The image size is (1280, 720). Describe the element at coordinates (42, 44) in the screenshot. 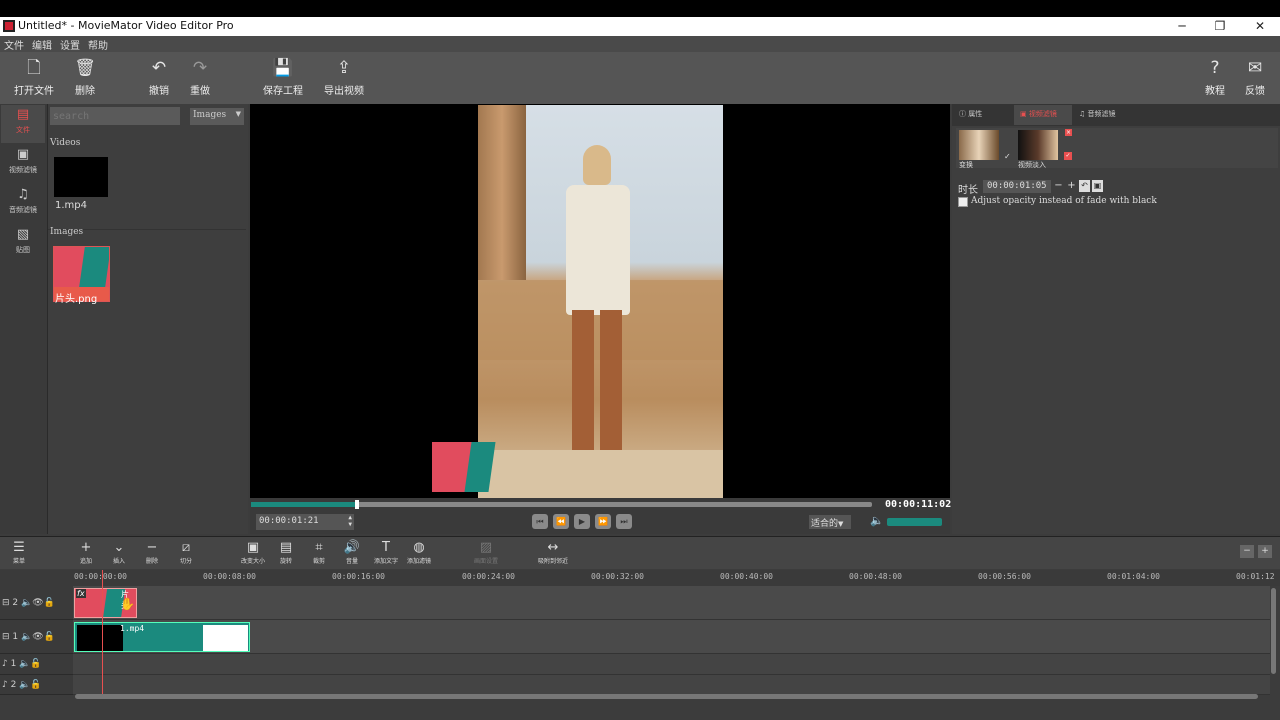

I see `menu-edit: 编辑` at that location.